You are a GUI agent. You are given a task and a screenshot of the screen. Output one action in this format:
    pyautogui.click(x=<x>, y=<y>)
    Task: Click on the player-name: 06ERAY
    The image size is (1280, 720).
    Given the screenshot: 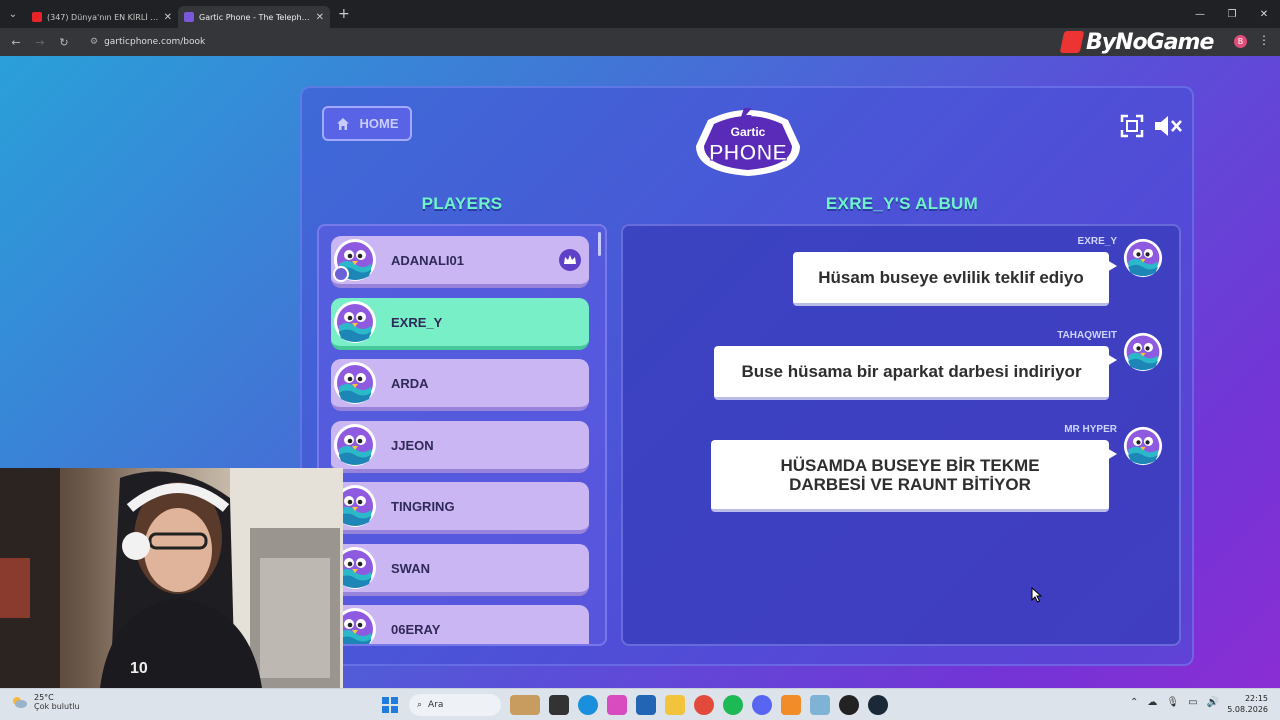 What is the action you would take?
    pyautogui.click(x=416, y=629)
    